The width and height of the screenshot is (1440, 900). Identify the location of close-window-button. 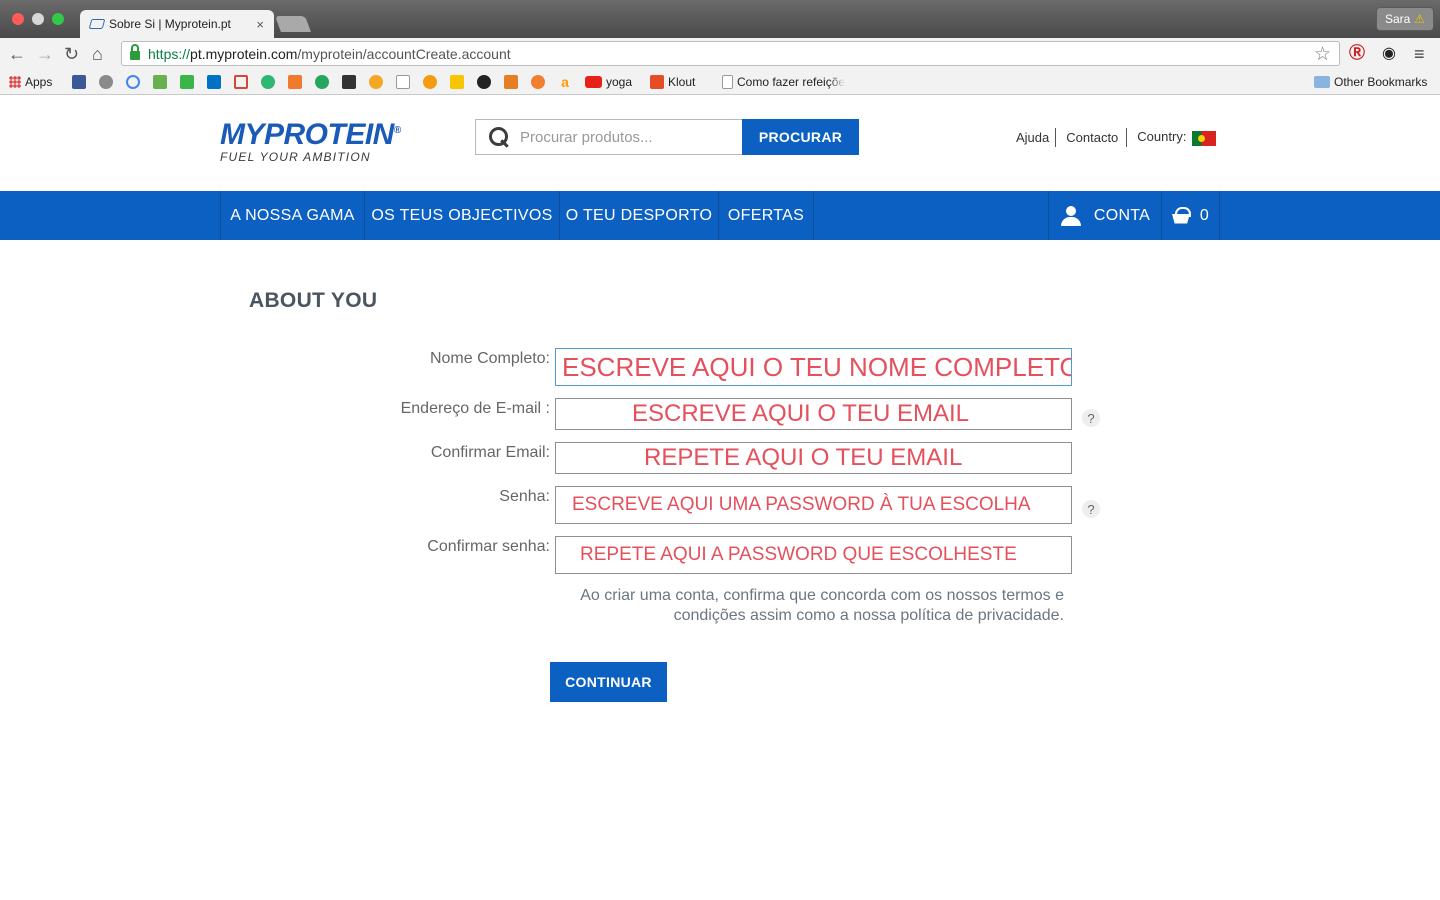
(18, 19).